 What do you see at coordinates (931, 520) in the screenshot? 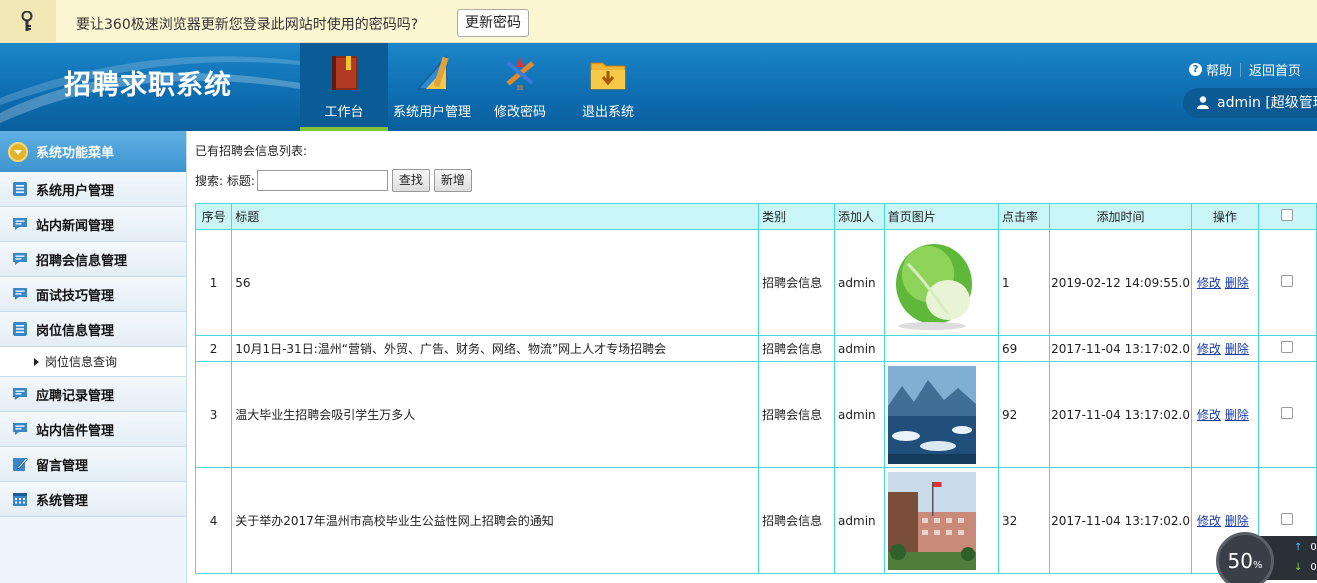
I see `campus-building-image` at bounding box center [931, 520].